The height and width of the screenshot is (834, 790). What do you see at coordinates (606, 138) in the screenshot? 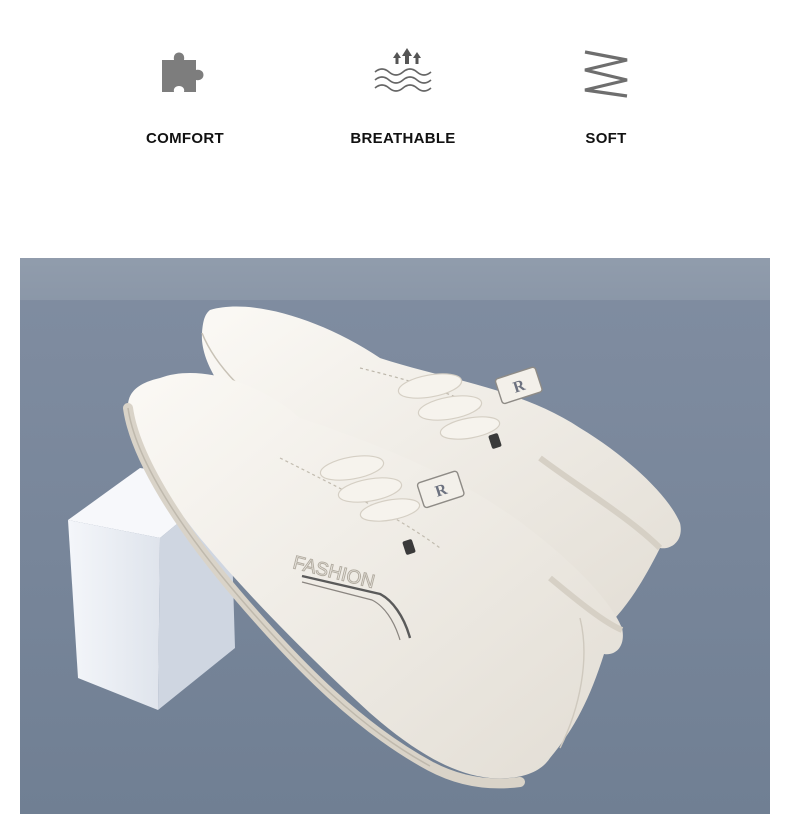
I see `feature-label-soft: SOFT` at bounding box center [606, 138].